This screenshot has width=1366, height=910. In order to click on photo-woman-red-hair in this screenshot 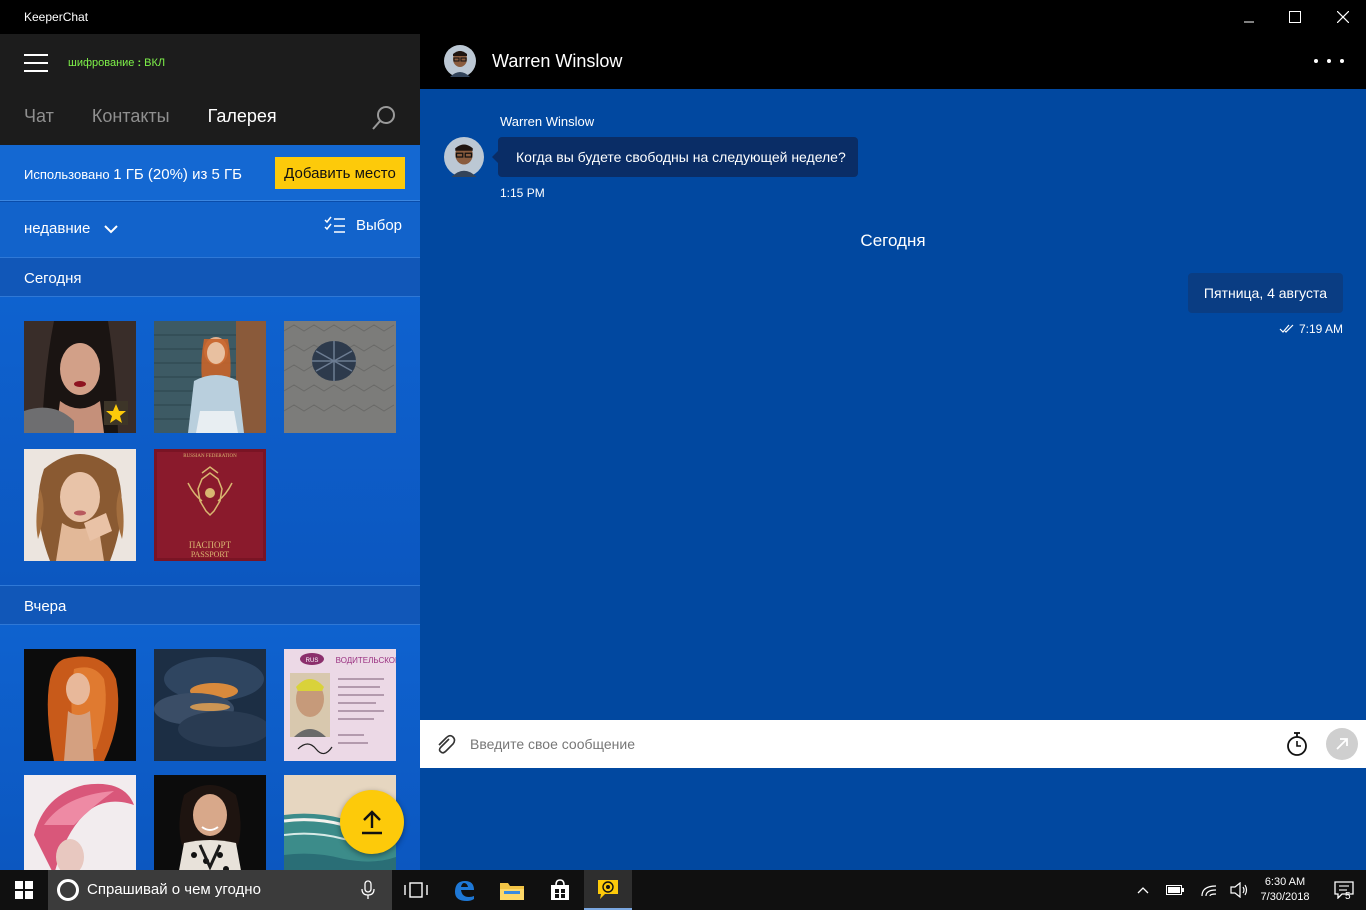, I will do `click(80, 705)`.